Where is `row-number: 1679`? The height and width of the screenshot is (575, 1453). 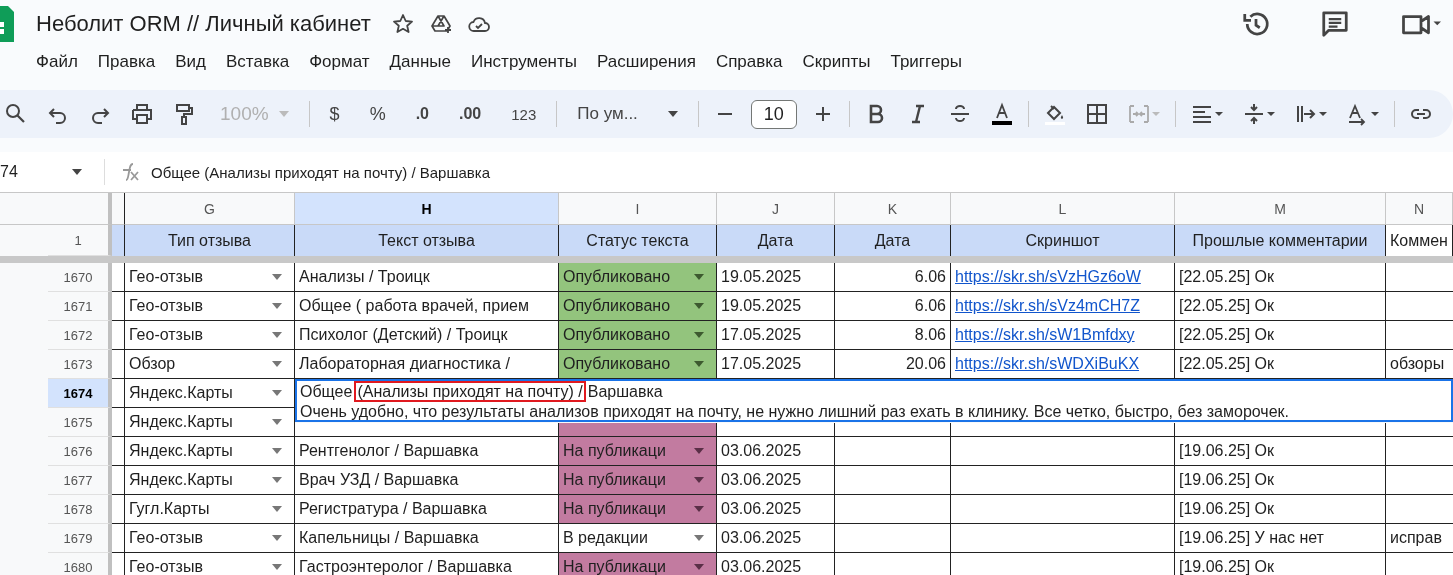 row-number: 1679 is located at coordinates (80, 538).